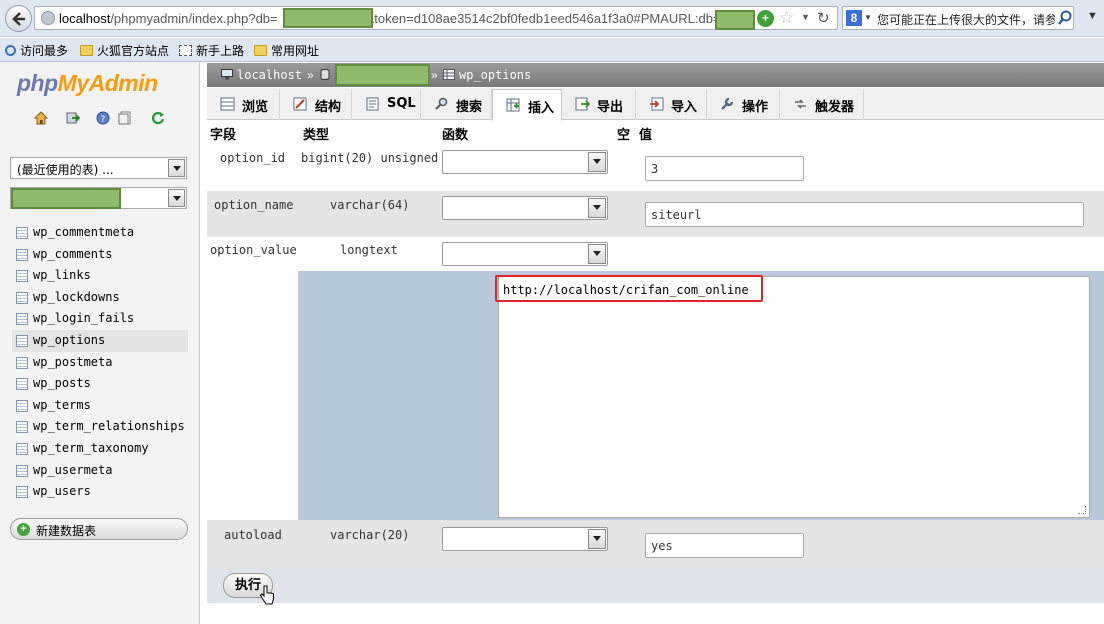 The height and width of the screenshot is (624, 1104). Describe the element at coordinates (100, 233) in the screenshot. I see `table-item: wp_commentmeta` at that location.